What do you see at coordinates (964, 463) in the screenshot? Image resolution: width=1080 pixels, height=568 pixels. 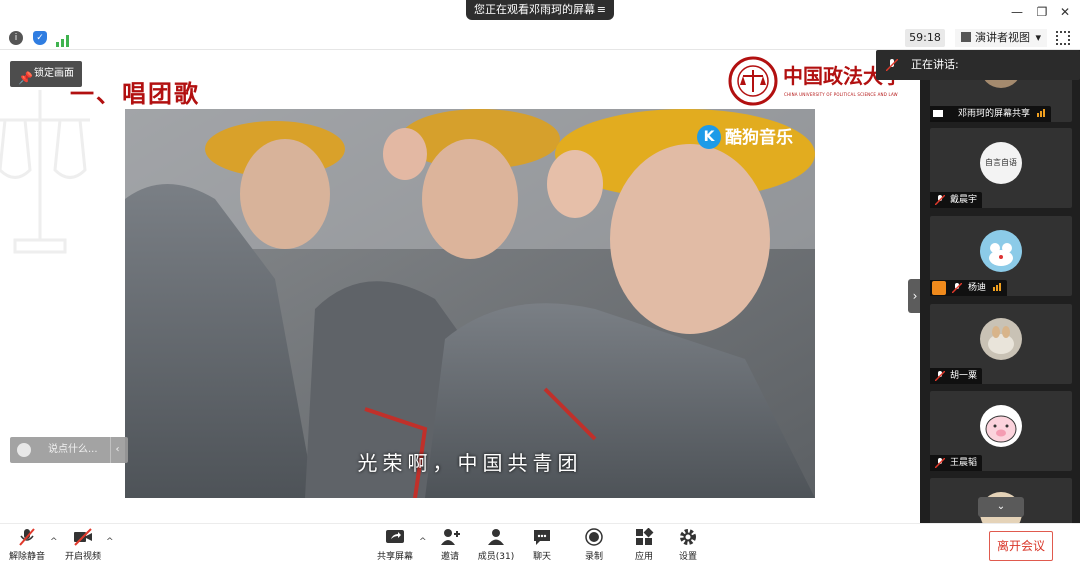 I see `participant-name: 王晨韬` at bounding box center [964, 463].